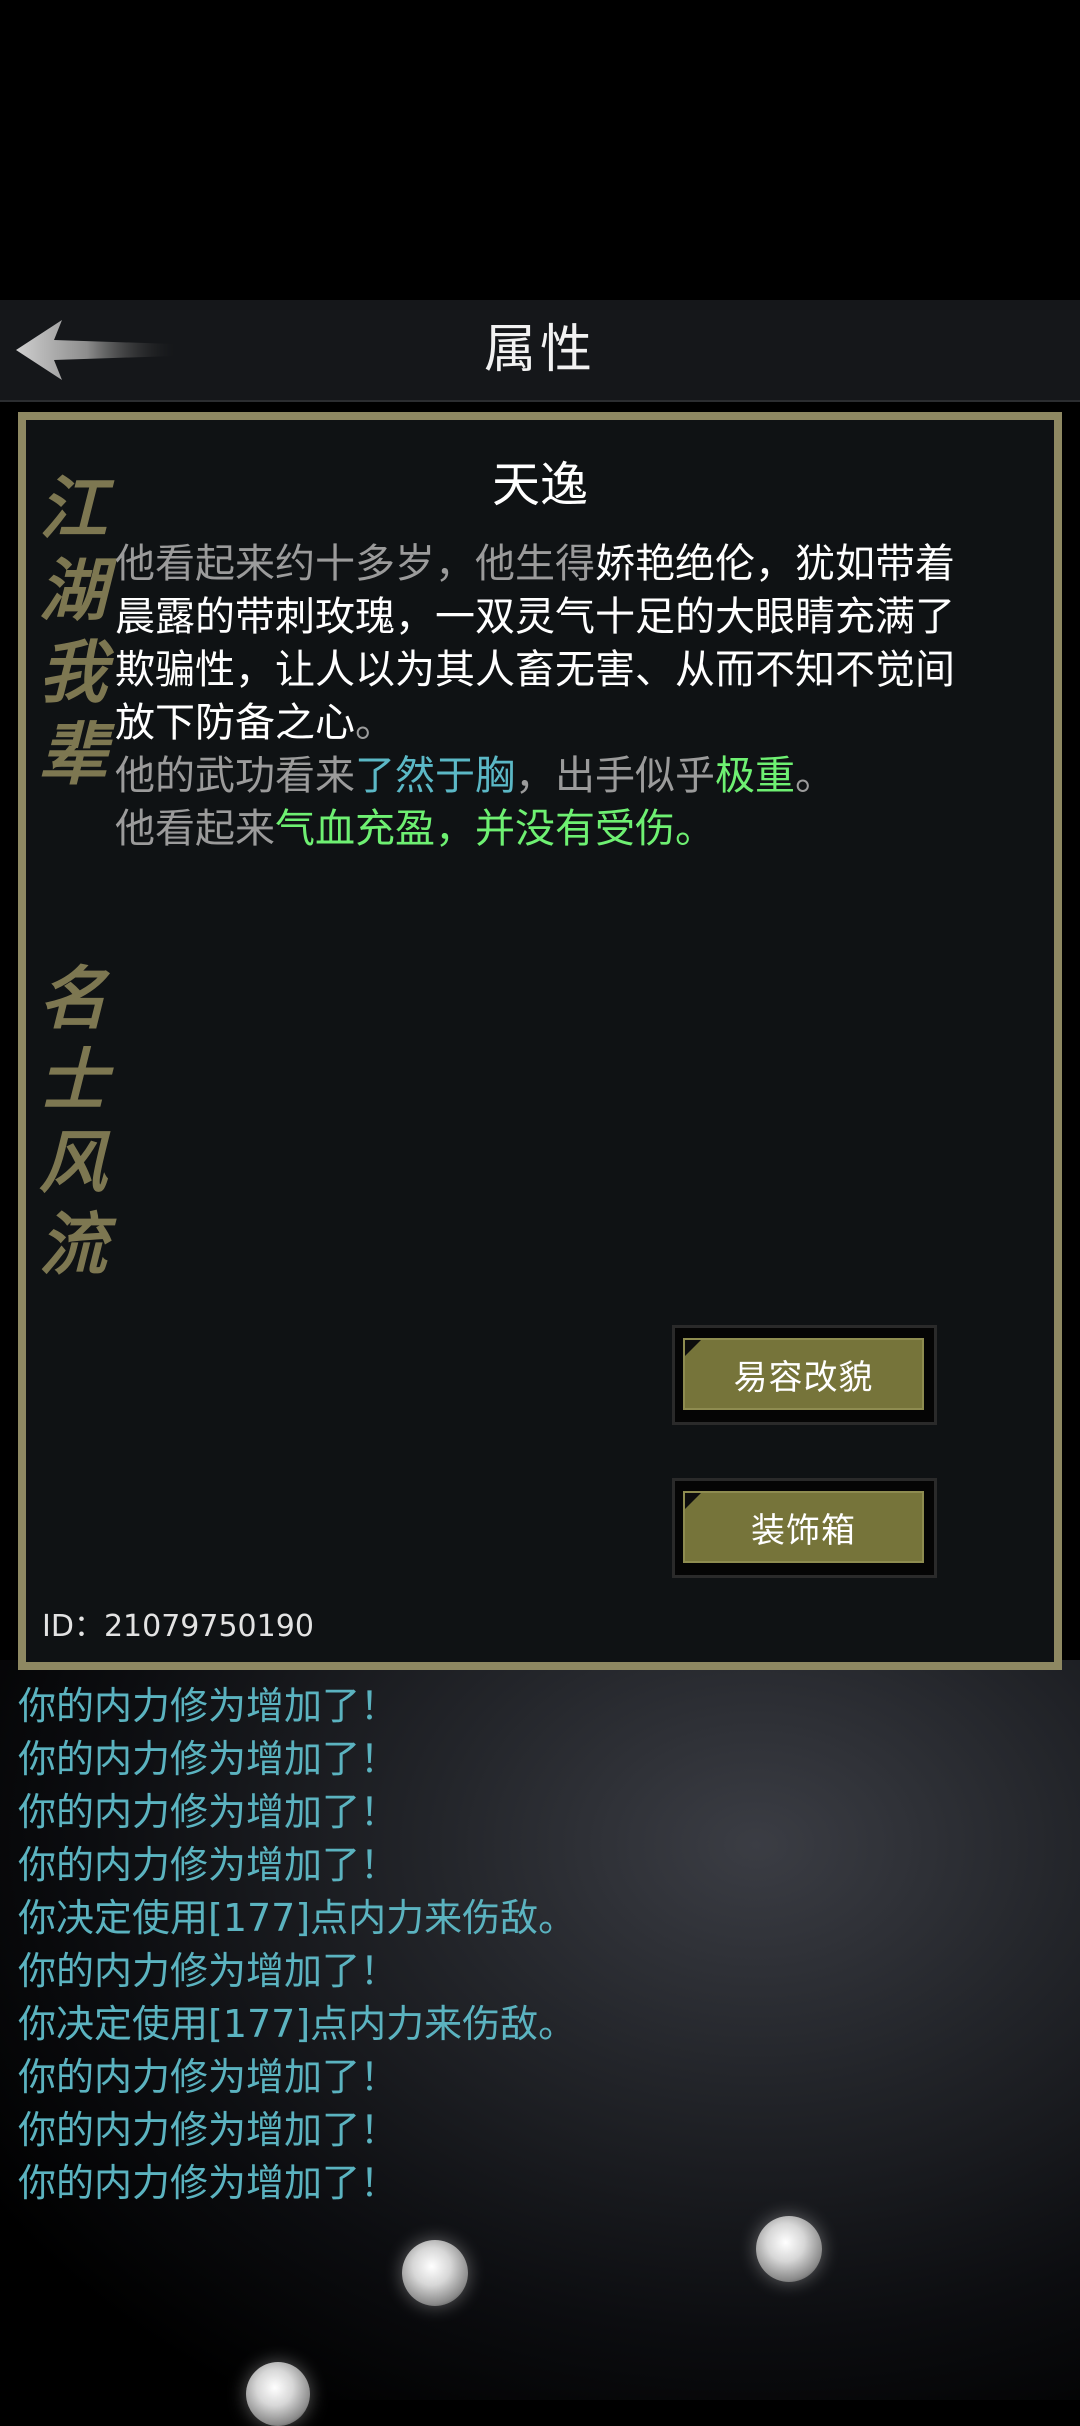  What do you see at coordinates (72, 632) in the screenshot?
I see `calligraphy-jianghu: 江湖我辈` at bounding box center [72, 632].